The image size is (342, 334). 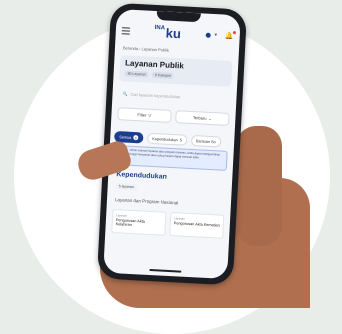 I want to click on section-title: Kependudukan, so click(x=141, y=176).